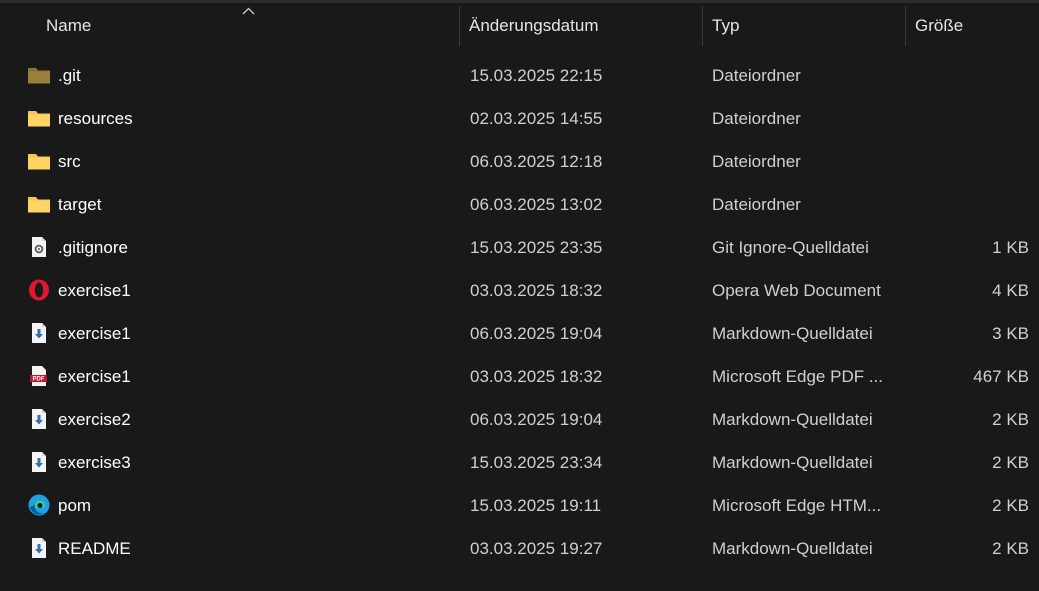  What do you see at coordinates (536, 505) in the screenshot?
I see `file-date: 15.03.2025 19:11` at bounding box center [536, 505].